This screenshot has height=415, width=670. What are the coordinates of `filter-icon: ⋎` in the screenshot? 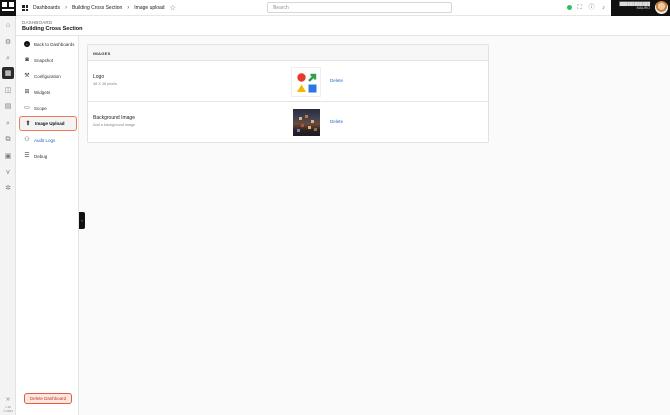 It's located at (8, 172).